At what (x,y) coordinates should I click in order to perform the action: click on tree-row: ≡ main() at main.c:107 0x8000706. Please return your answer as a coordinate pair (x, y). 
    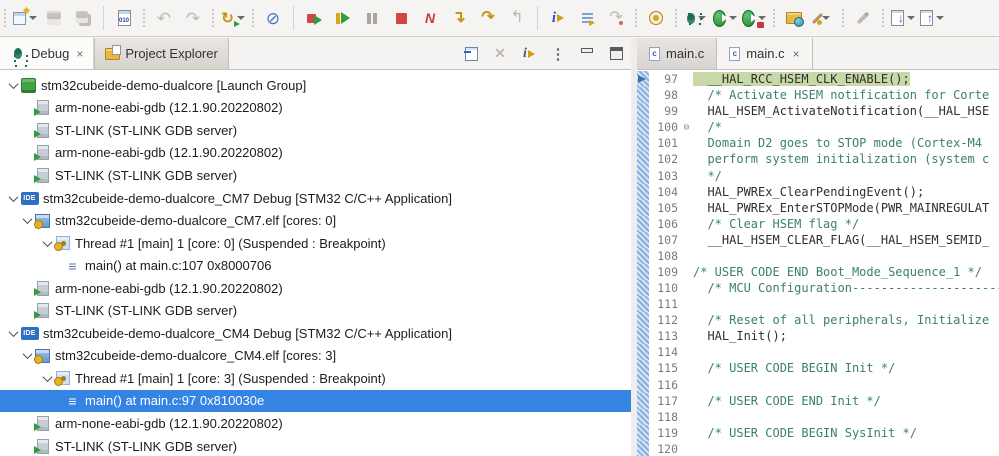
    Looking at the image, I should click on (315, 265).